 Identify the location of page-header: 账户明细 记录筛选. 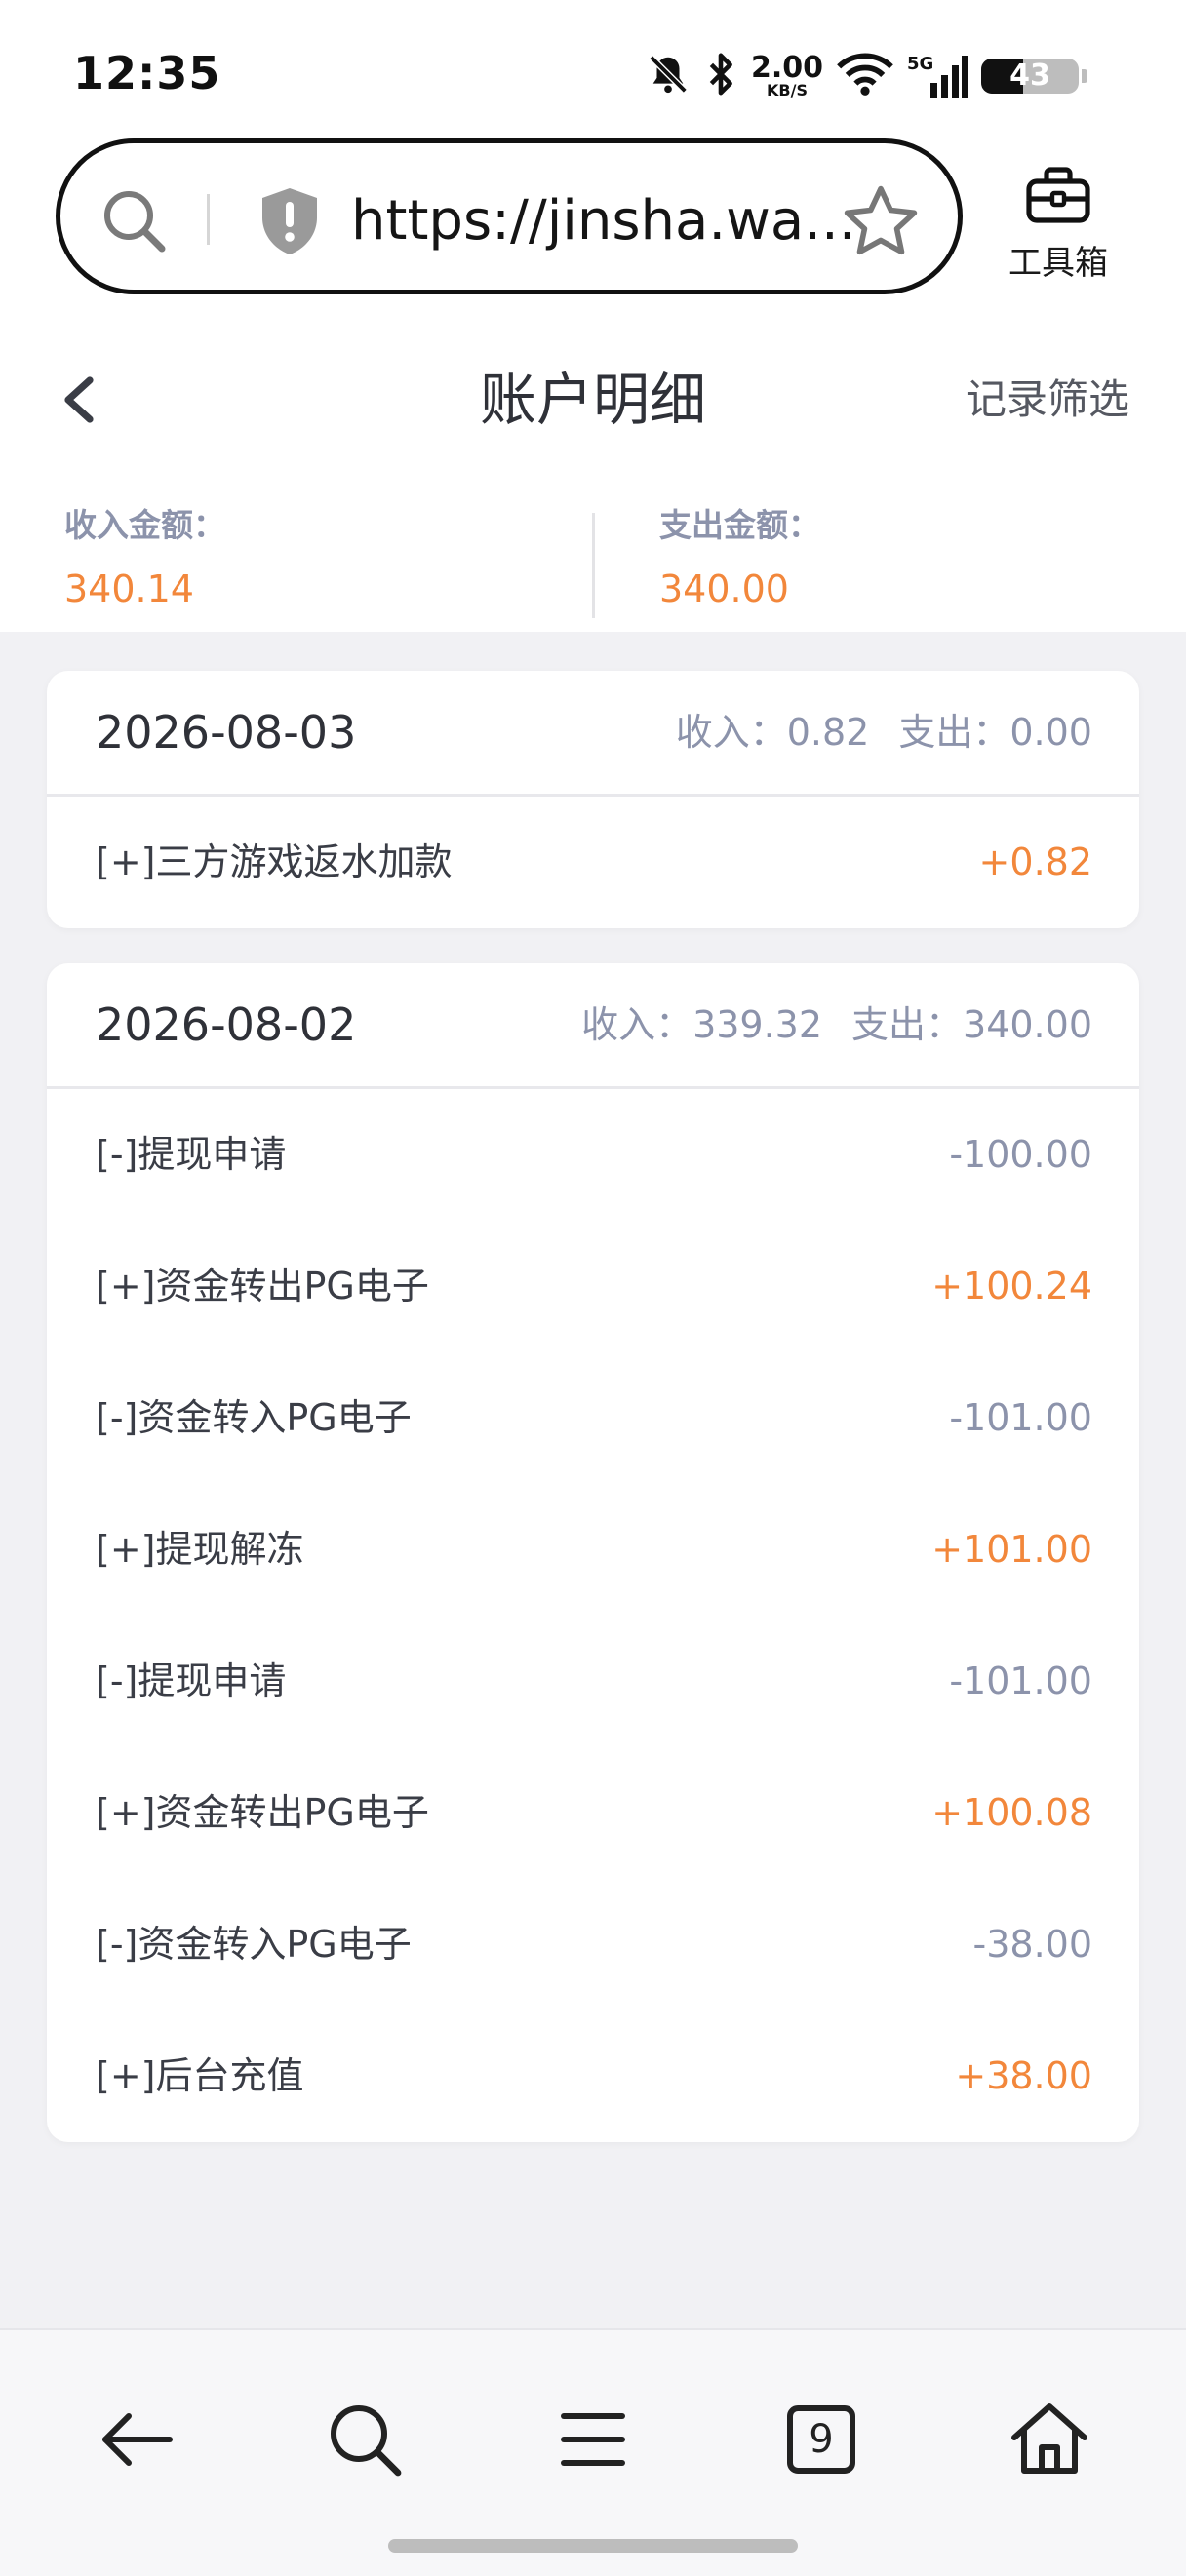
(593, 399).